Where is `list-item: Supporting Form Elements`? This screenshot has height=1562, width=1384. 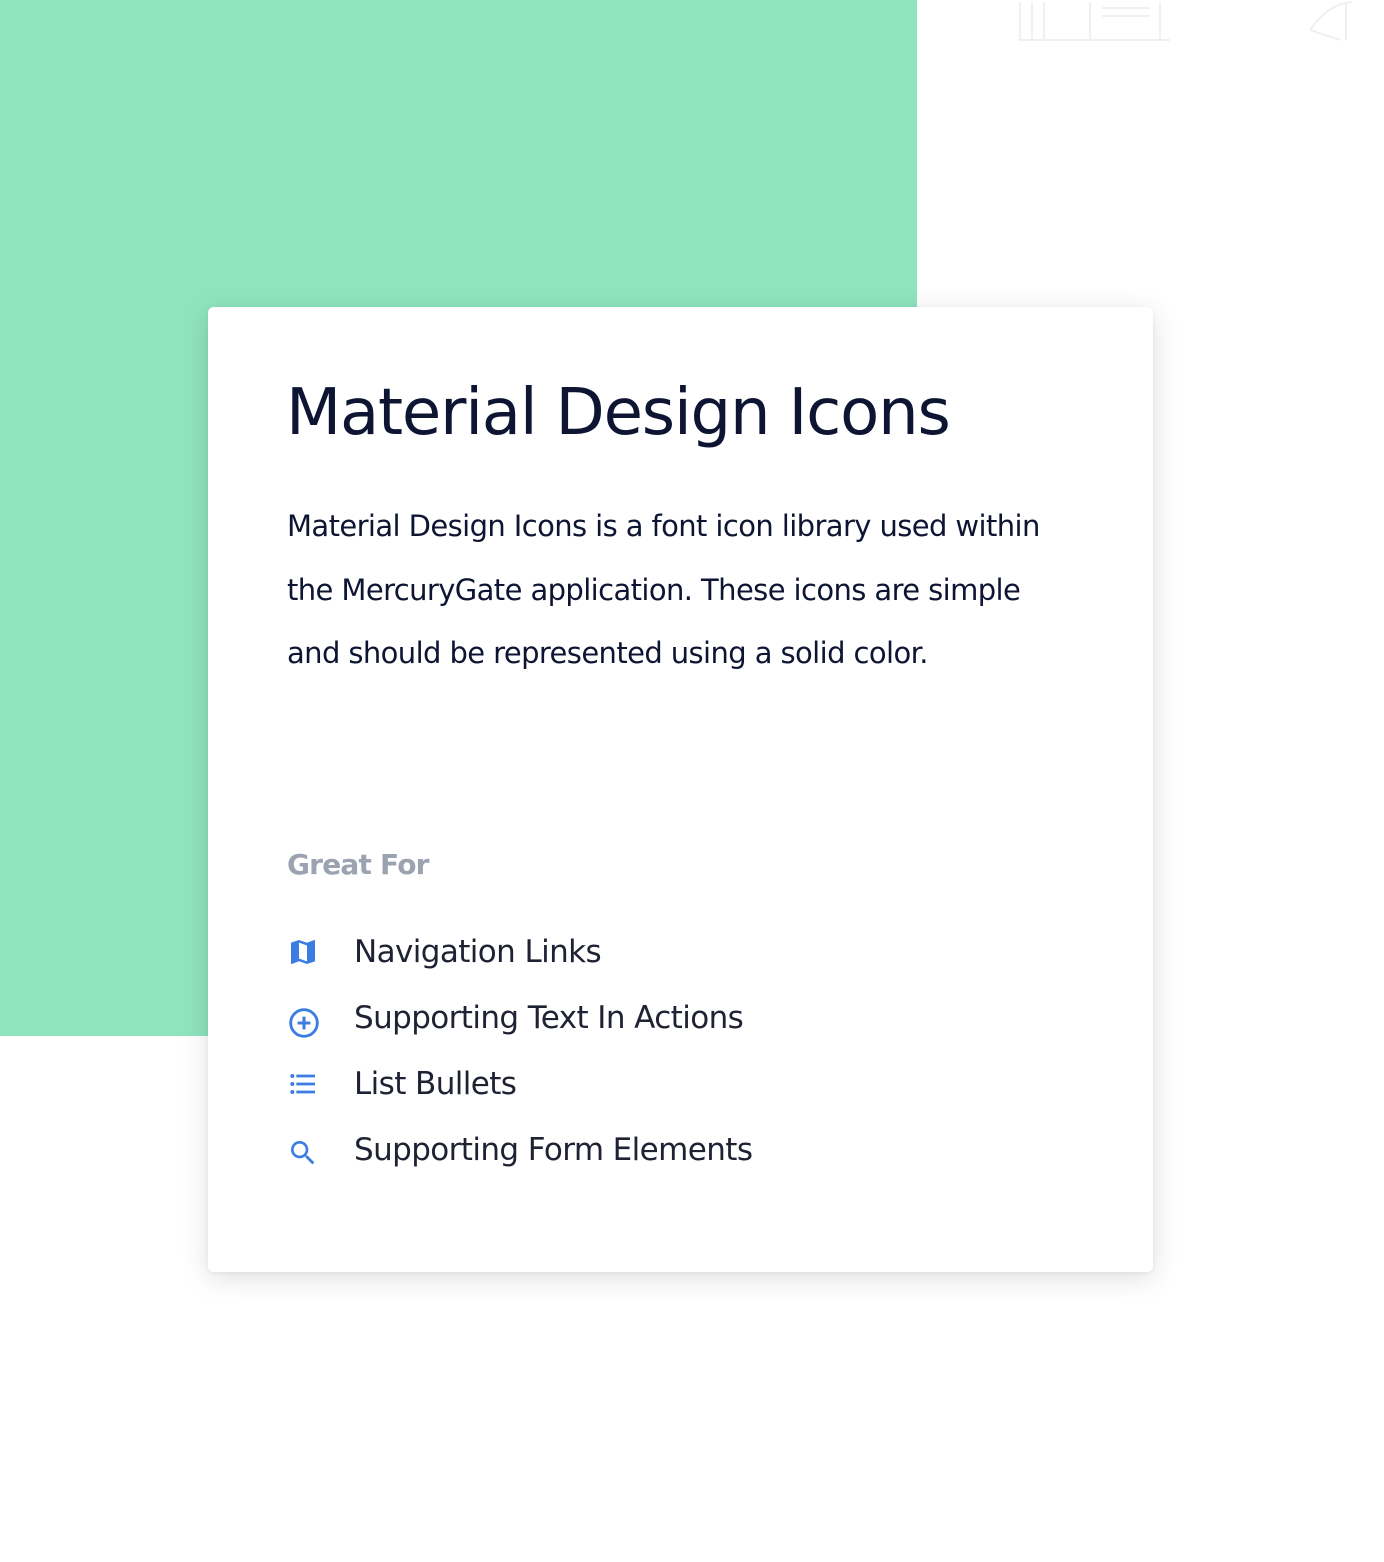
list-item: Supporting Form Elements is located at coordinates (520, 1150).